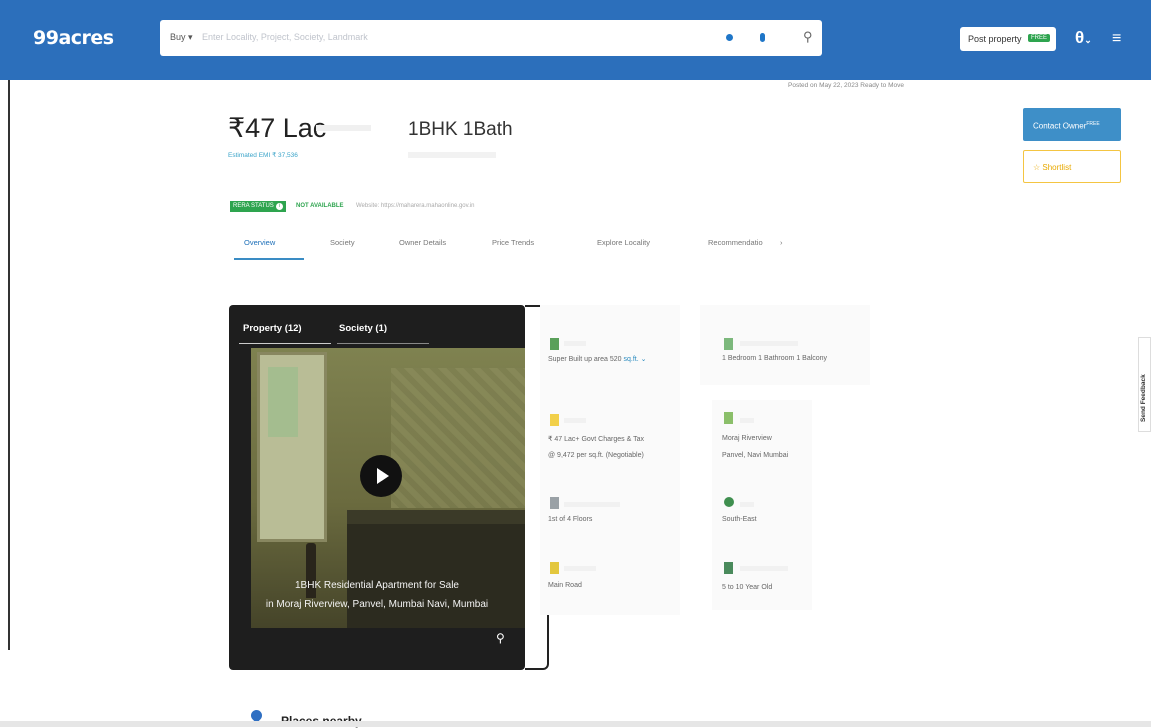 Image resolution: width=1151 pixels, height=728 pixels. Describe the element at coordinates (422, 242) in the screenshot. I see `tab-owner-details: Owner Details` at that location.